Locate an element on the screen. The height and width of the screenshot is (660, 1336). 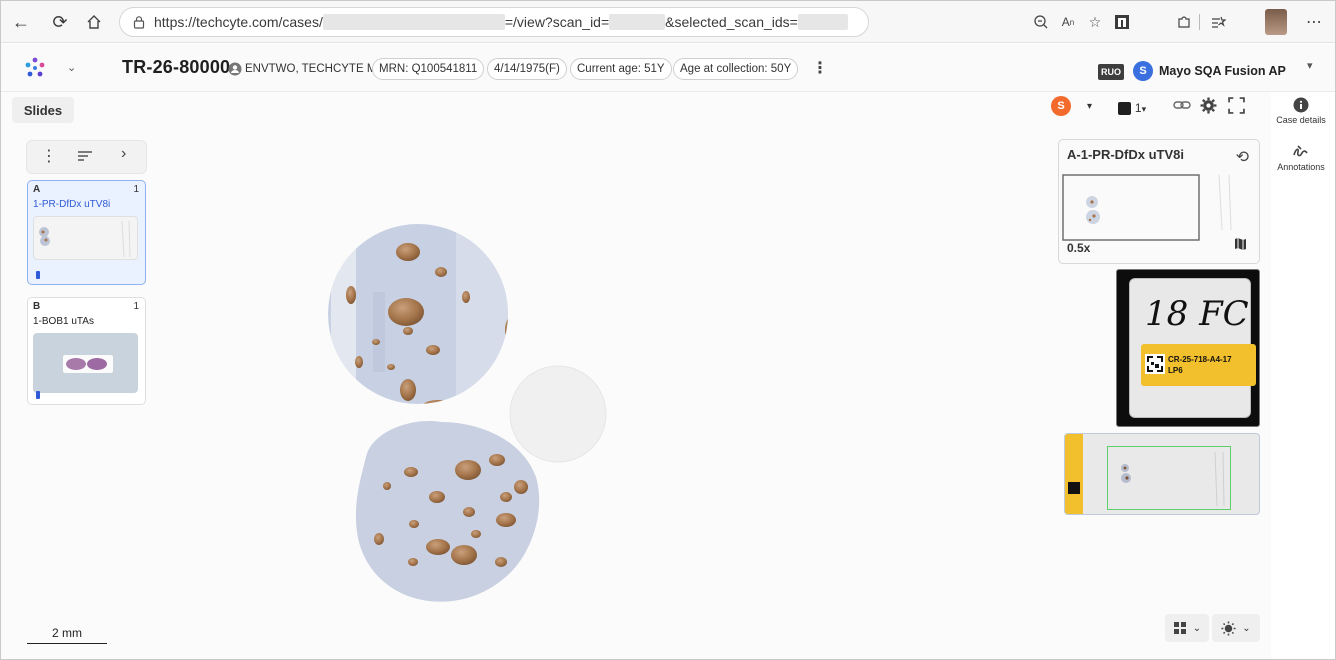
case-id: TR-26-80000 is located at coordinates (176, 67).